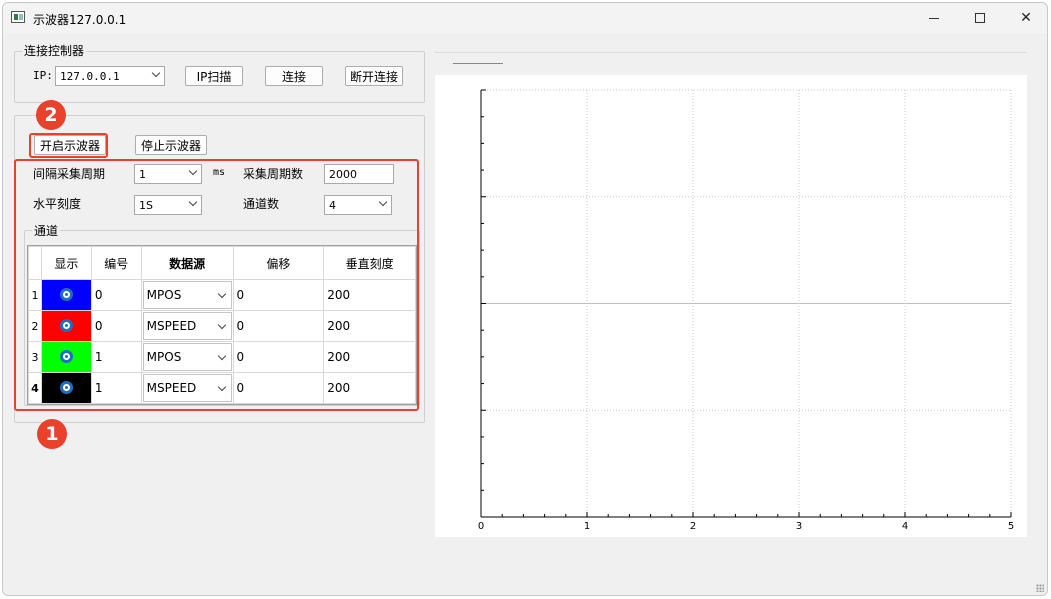  I want to click on annotation-badge-2: 2, so click(51, 115).